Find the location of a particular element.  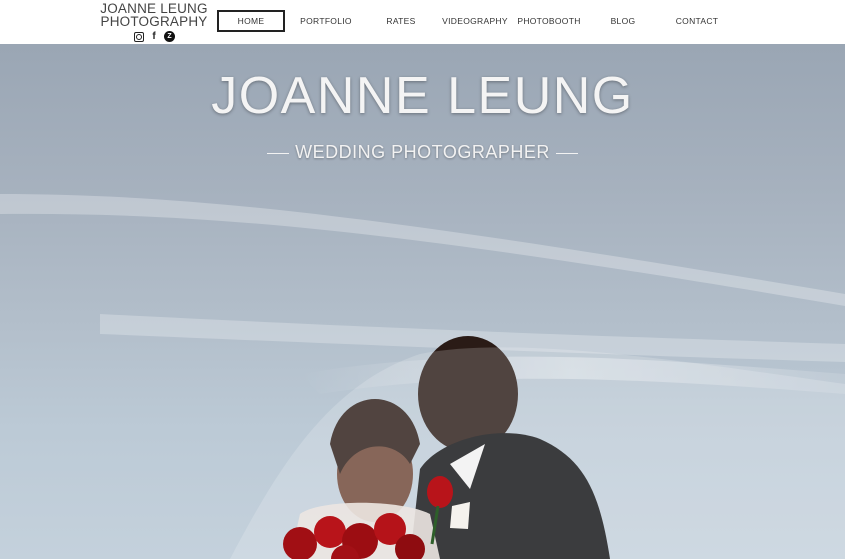

nav-item-rates: RATES is located at coordinates (401, 21).